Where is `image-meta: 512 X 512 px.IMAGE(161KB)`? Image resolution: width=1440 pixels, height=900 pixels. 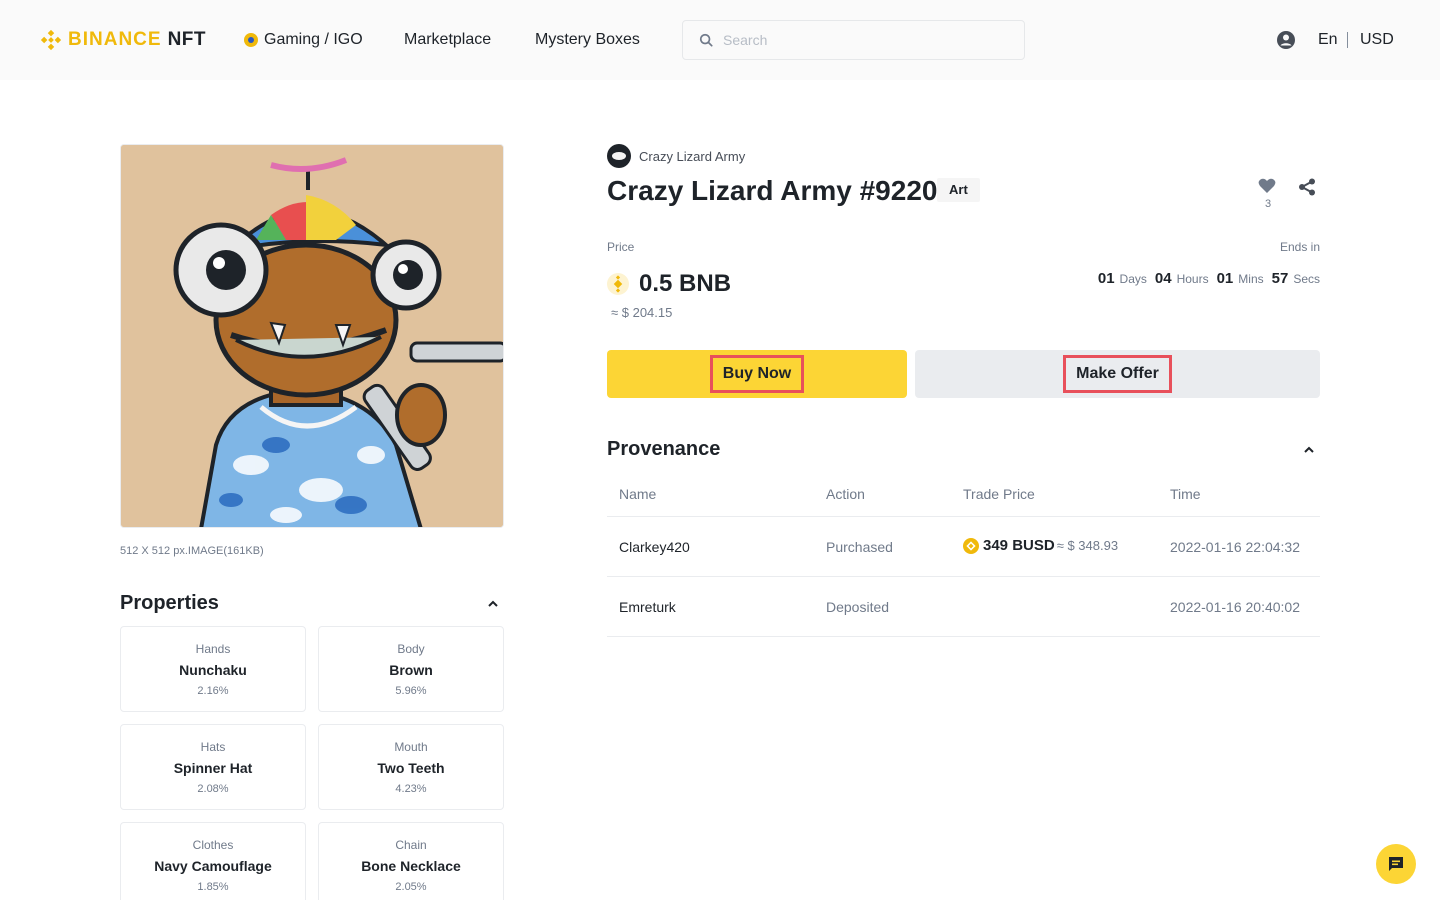
image-meta: 512 X 512 px.IMAGE(161KB) is located at coordinates (192, 551).